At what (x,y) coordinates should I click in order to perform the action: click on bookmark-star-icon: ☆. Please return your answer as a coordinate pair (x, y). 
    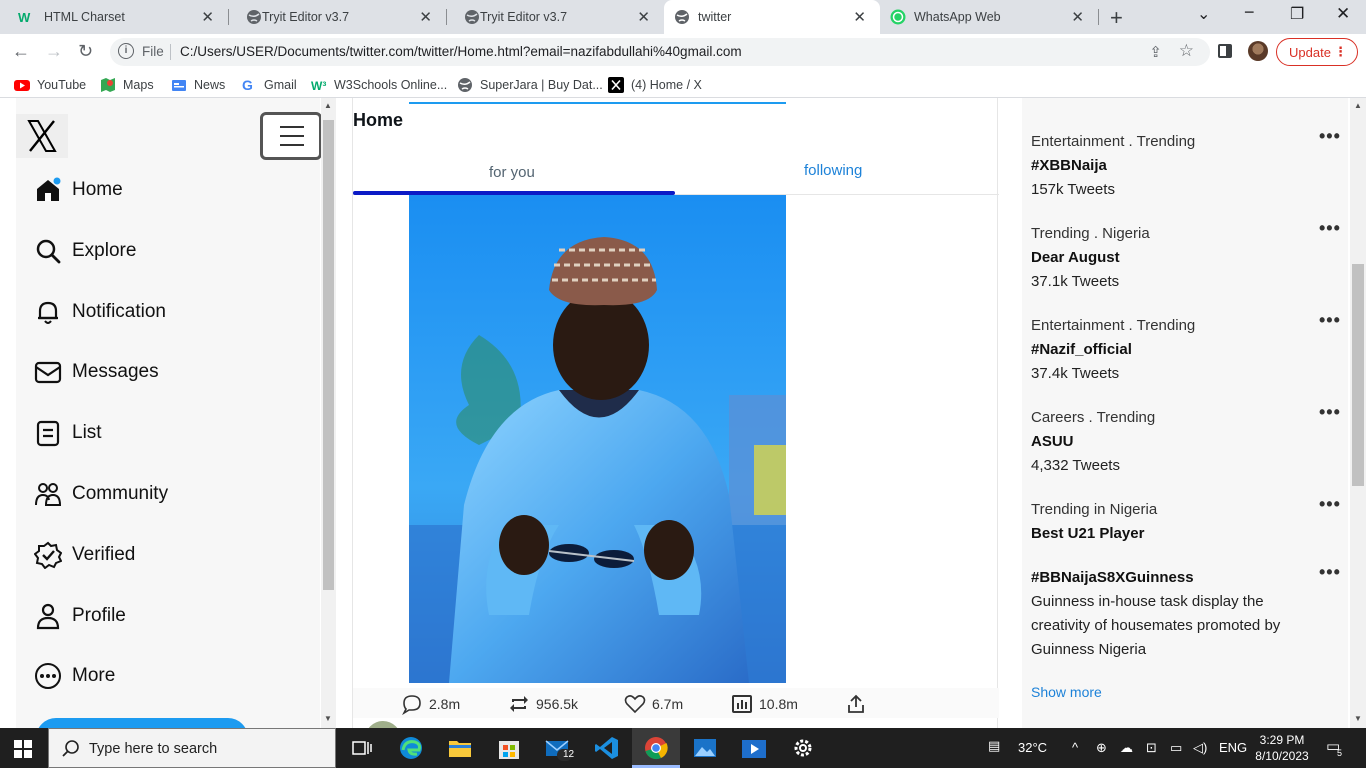
    Looking at the image, I should click on (1186, 51).